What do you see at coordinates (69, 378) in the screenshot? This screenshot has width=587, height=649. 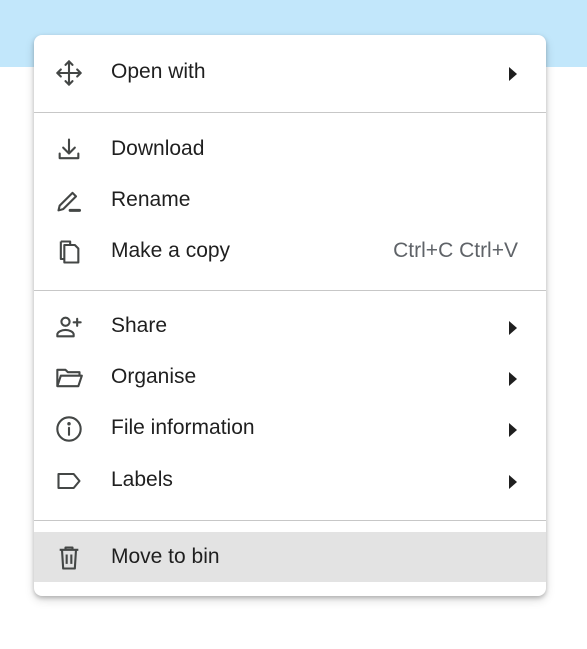 I see `folder-open-icon` at bounding box center [69, 378].